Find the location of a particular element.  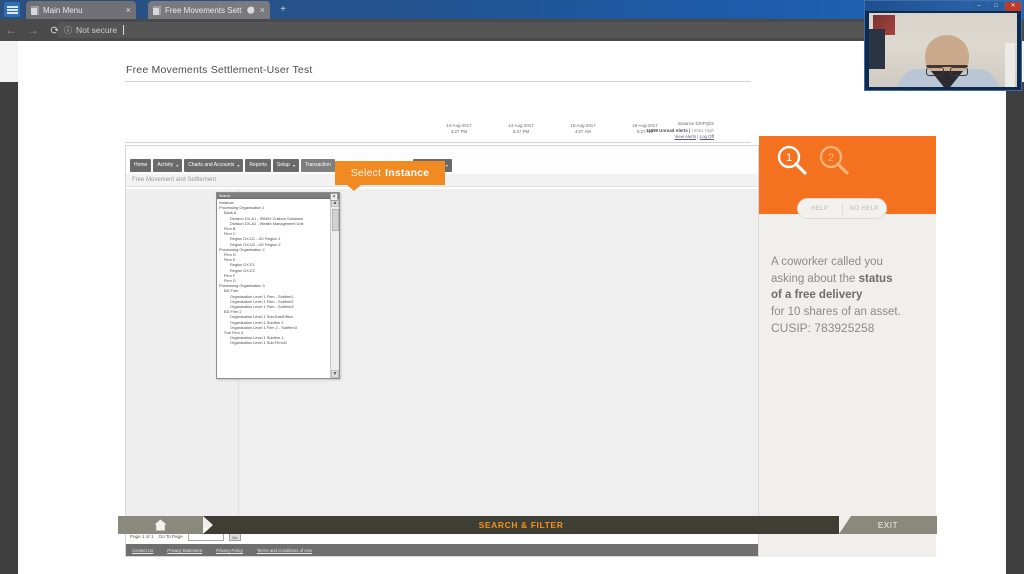

tab-title: Main Menu is located at coordinates (63, 10).